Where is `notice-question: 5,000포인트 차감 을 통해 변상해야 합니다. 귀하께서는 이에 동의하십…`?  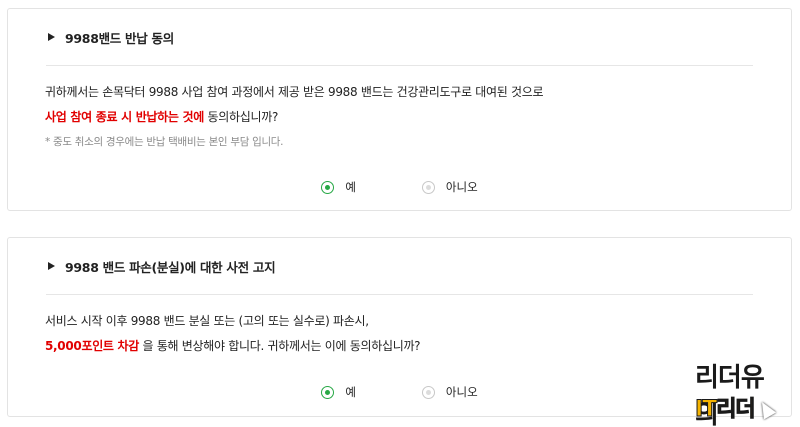
notice-question: 5,000포인트 차감 을 통해 변상해야 합니다. 귀하께서는 이에 동의하십… is located at coordinates (233, 345).